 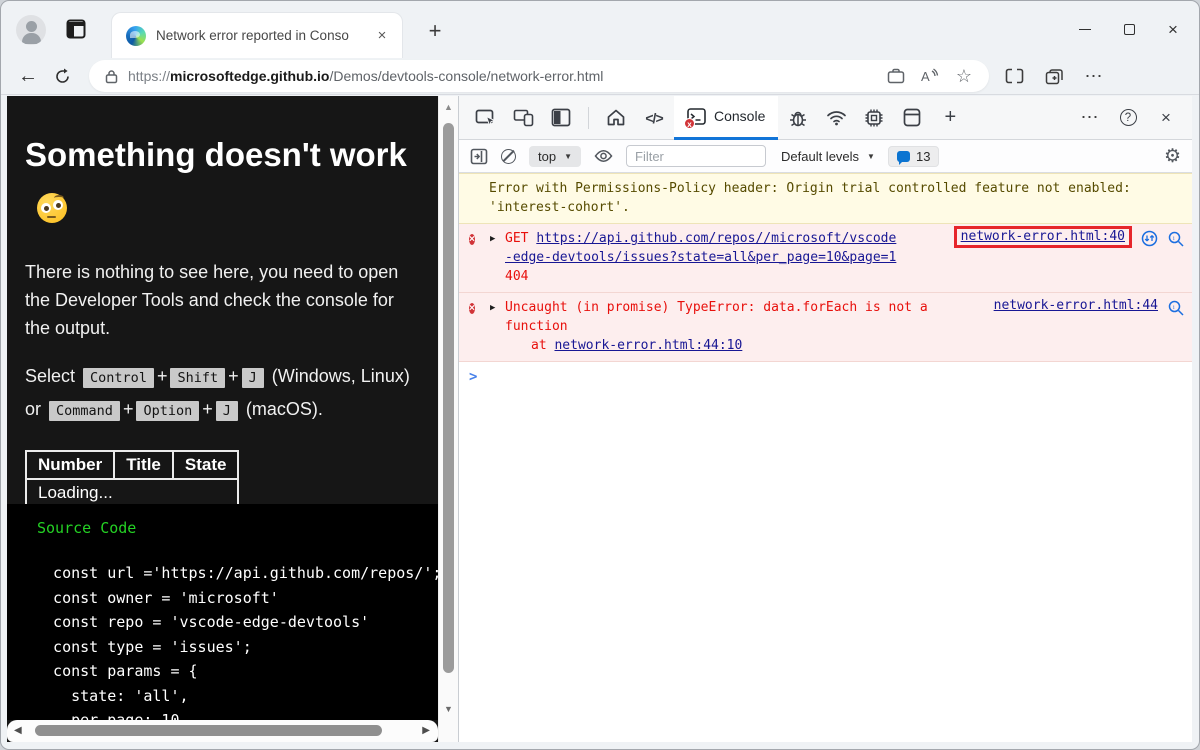 What do you see at coordinates (726, 117) in the screenshot?
I see `tab-console-active: x Console` at bounding box center [726, 117].